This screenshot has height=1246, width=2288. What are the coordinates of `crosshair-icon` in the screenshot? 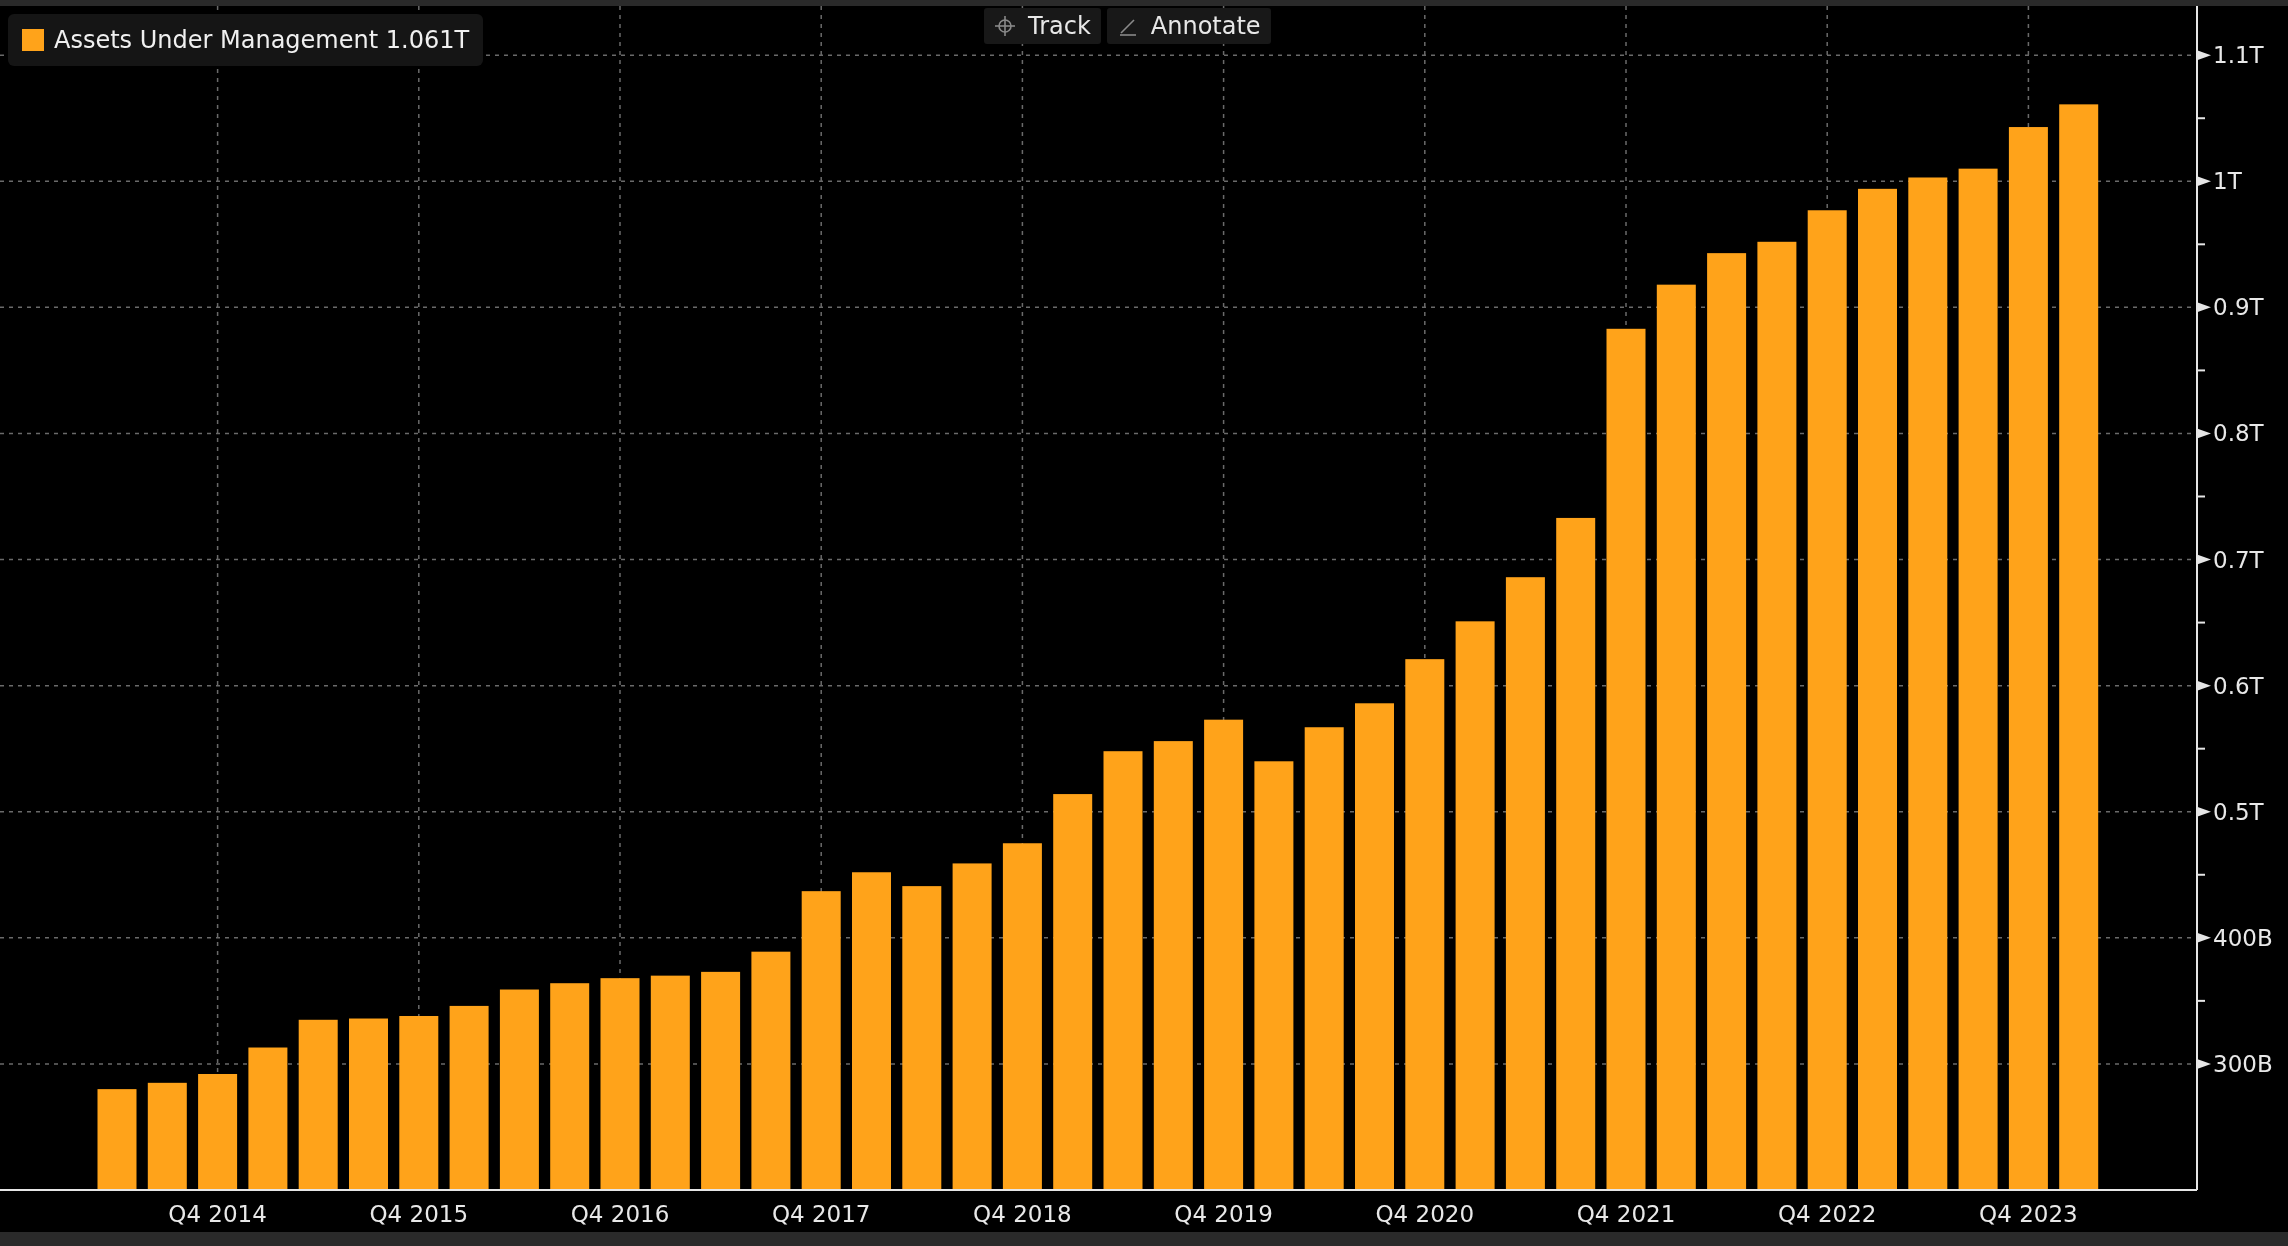 It's located at (1005, 26).